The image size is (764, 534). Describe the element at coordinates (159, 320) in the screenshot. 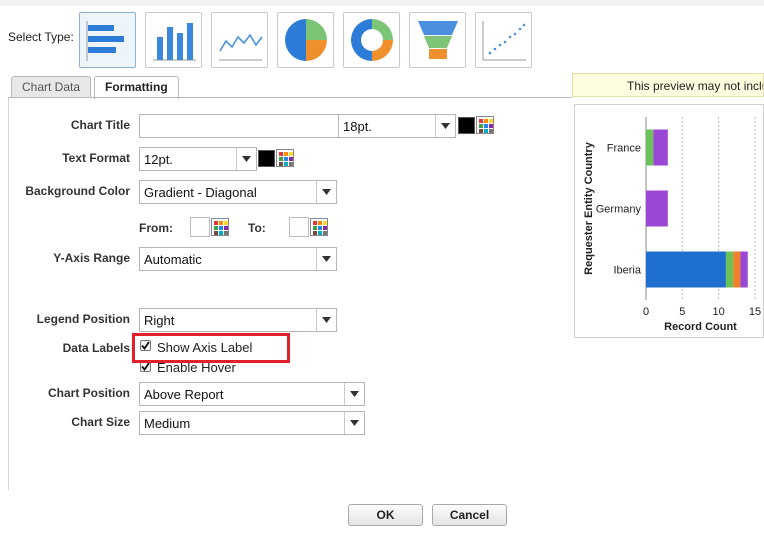

I see `legend-position-value: Right` at that location.